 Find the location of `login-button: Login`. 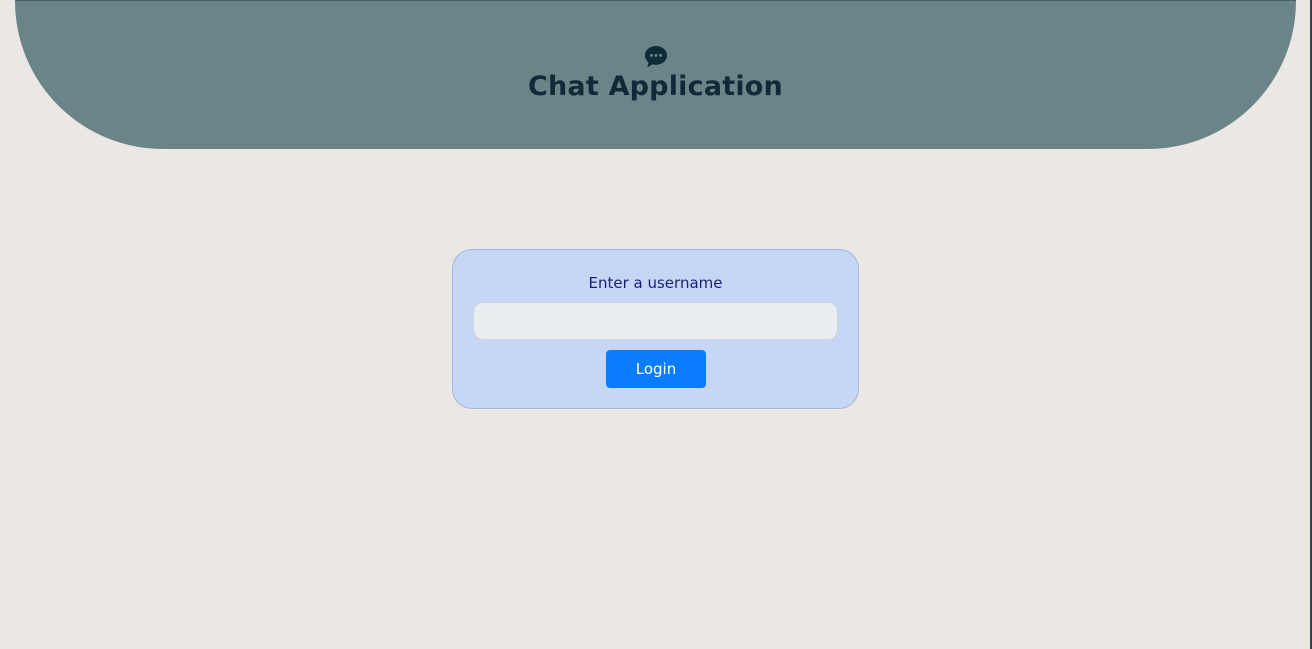

login-button: Login is located at coordinates (656, 369).